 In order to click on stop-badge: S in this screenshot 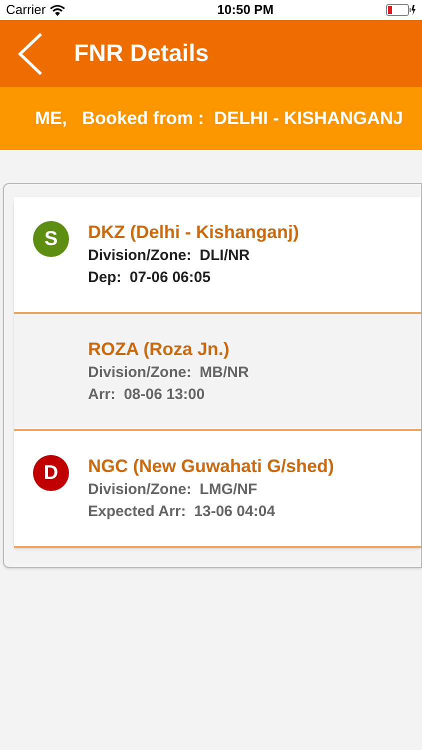, I will do `click(51, 239)`.